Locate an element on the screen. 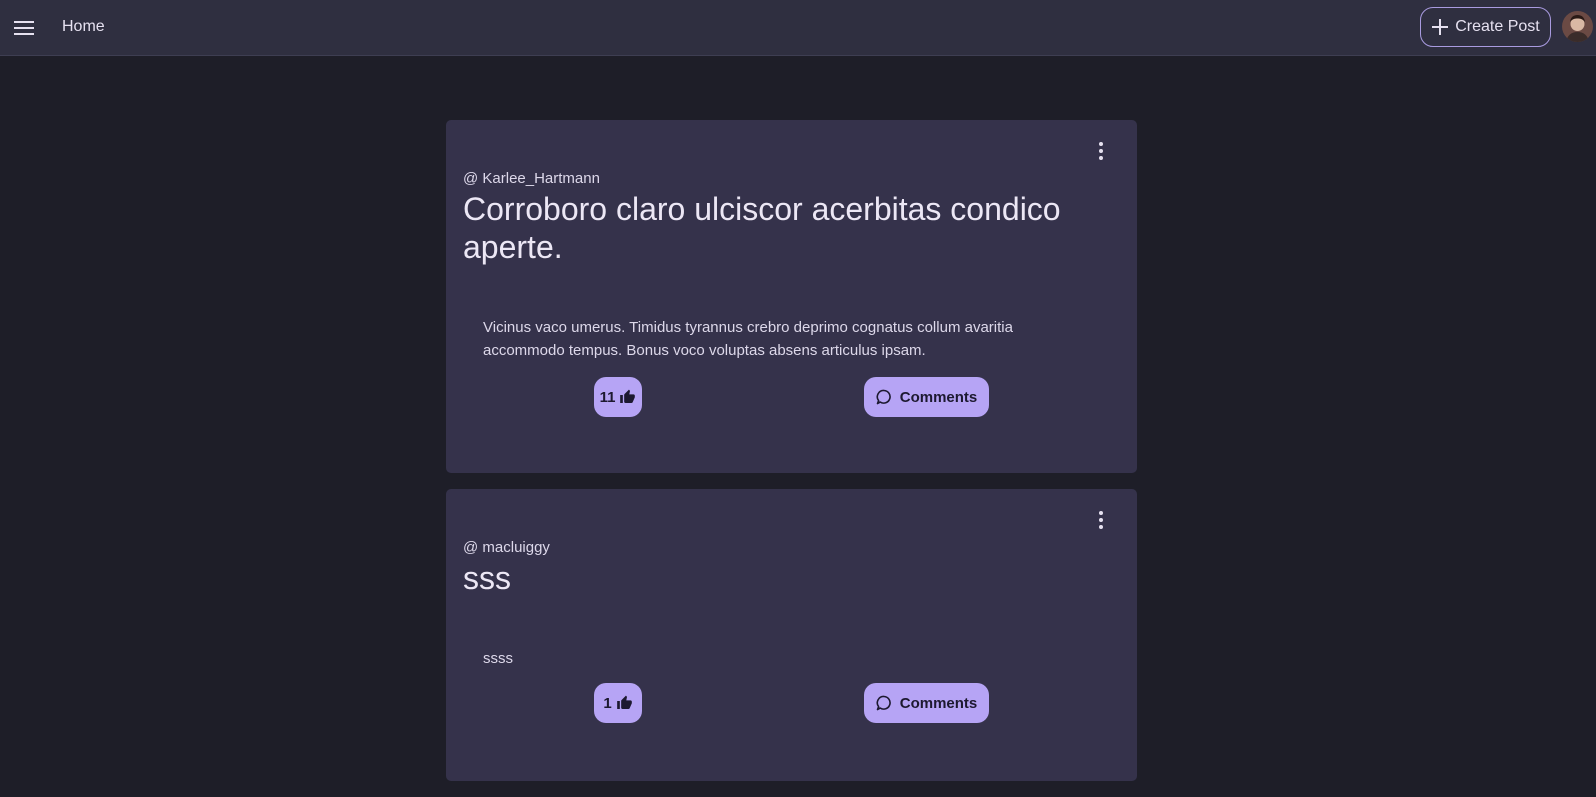 This screenshot has width=1596, height=797. post-author: @ macluiggy is located at coordinates (506, 547).